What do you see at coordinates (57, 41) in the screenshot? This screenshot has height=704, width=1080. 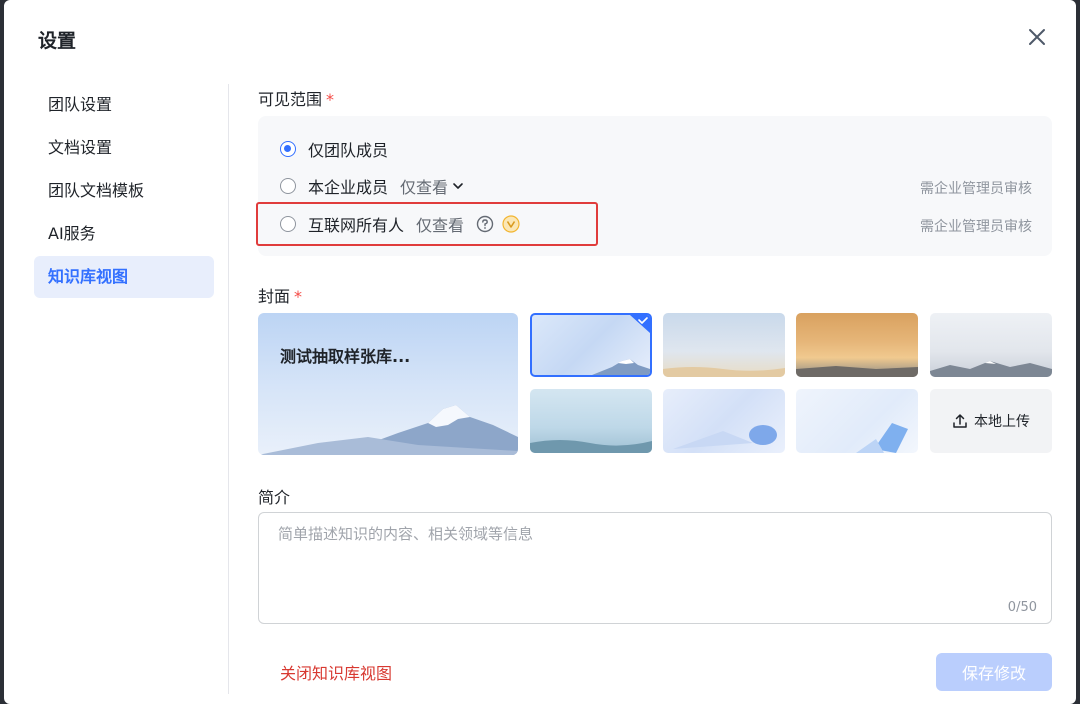 I see `dialog-title: 设置` at bounding box center [57, 41].